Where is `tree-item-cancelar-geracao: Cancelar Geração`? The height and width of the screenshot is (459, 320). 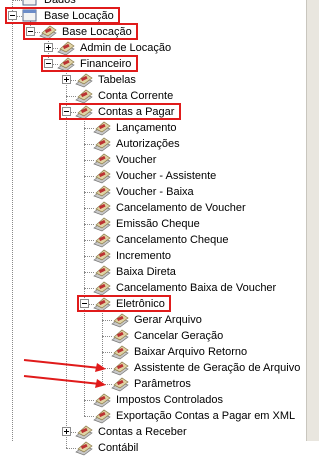 tree-item-cancelar-geracao: Cancelar Geração is located at coordinates (153, 336).